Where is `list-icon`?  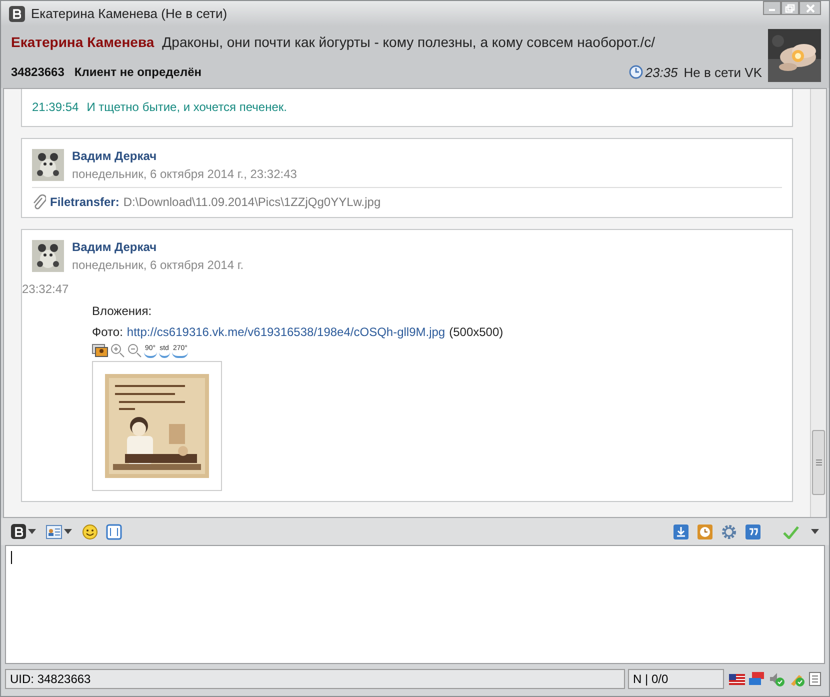 list-icon is located at coordinates (815, 679).